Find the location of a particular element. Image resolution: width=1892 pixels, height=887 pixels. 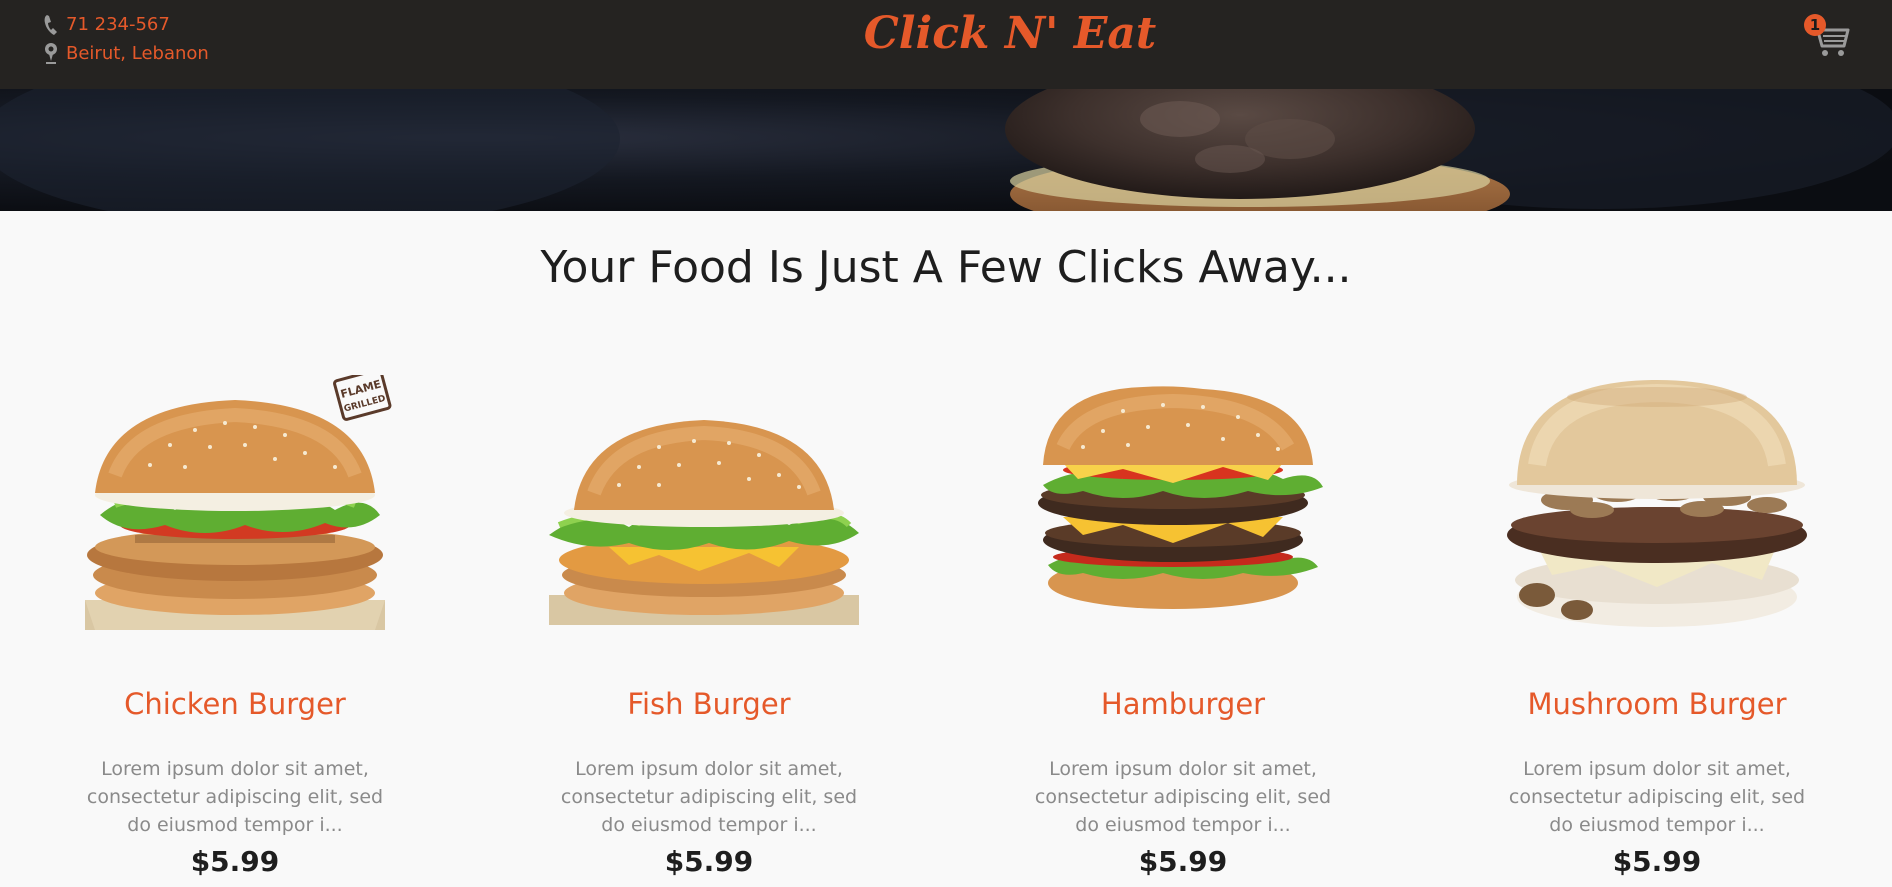

fish-burger-image is located at coordinates (709, 512).